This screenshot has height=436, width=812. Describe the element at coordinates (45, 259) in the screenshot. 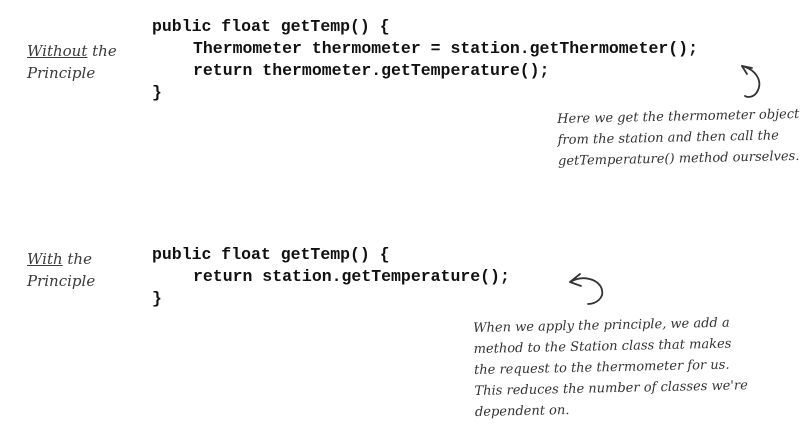

I see `with-label-underlined: With` at that location.